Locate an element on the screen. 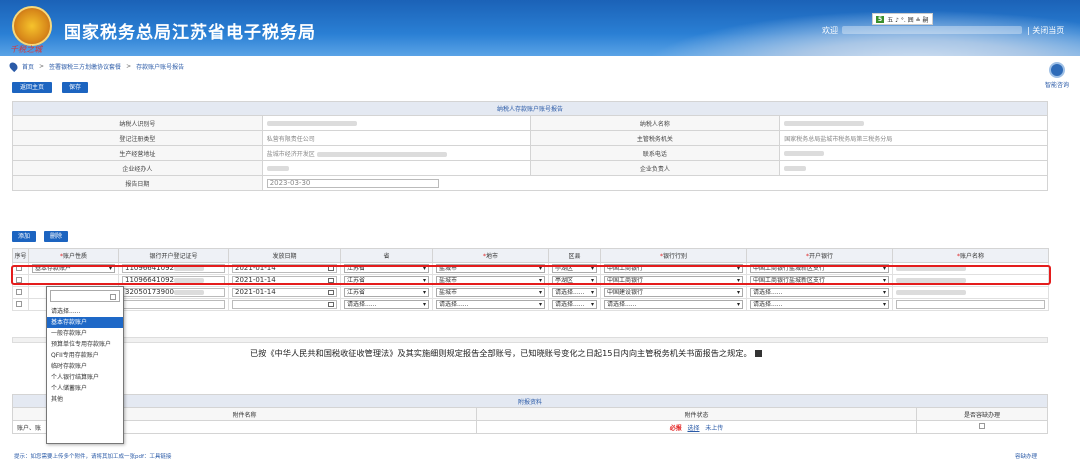  col-header-account-name: *账户名称 is located at coordinates (970, 255).